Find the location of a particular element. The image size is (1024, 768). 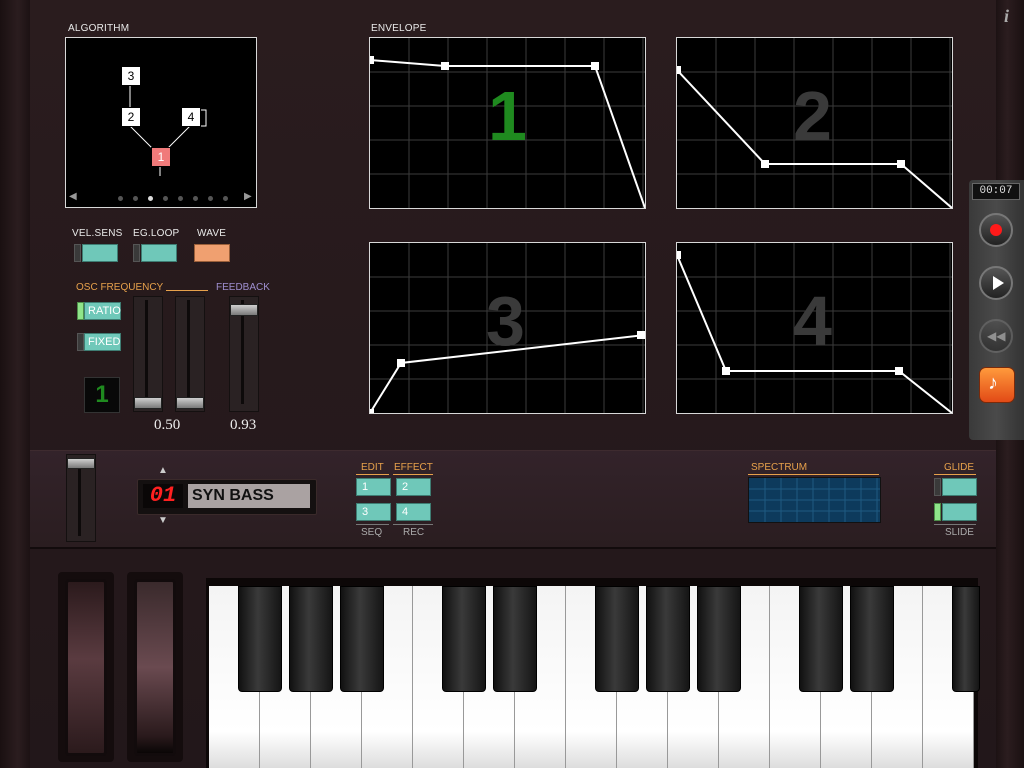

modulation-wheel is located at coordinates (155, 667).